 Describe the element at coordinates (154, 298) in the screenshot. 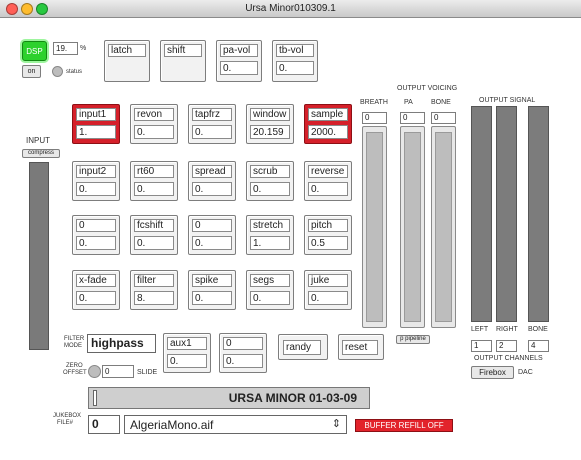

I see `param-value: 8.` at that location.